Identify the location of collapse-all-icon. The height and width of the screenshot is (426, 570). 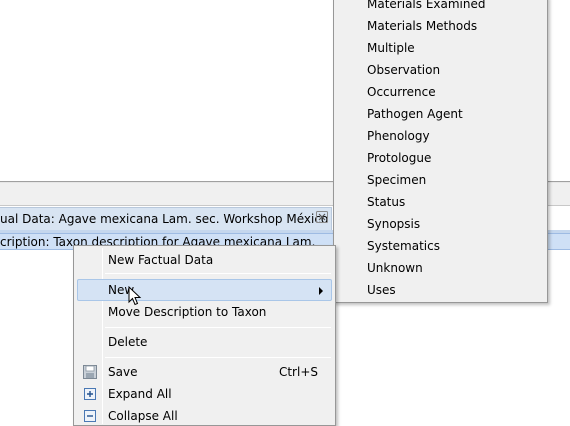
(90, 416).